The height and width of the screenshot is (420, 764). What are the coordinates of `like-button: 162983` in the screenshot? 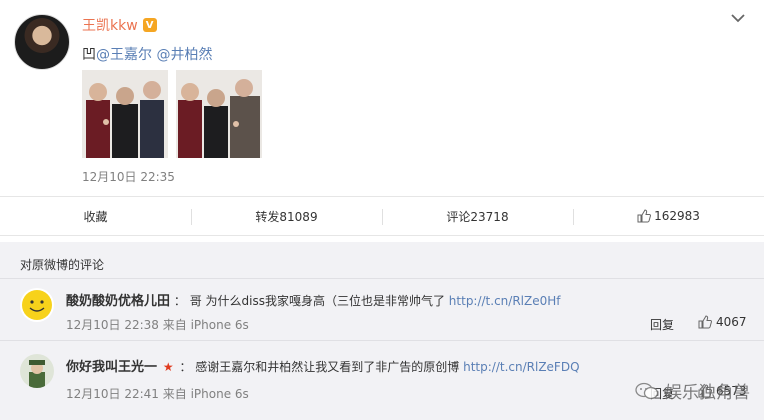 It's located at (668, 216).